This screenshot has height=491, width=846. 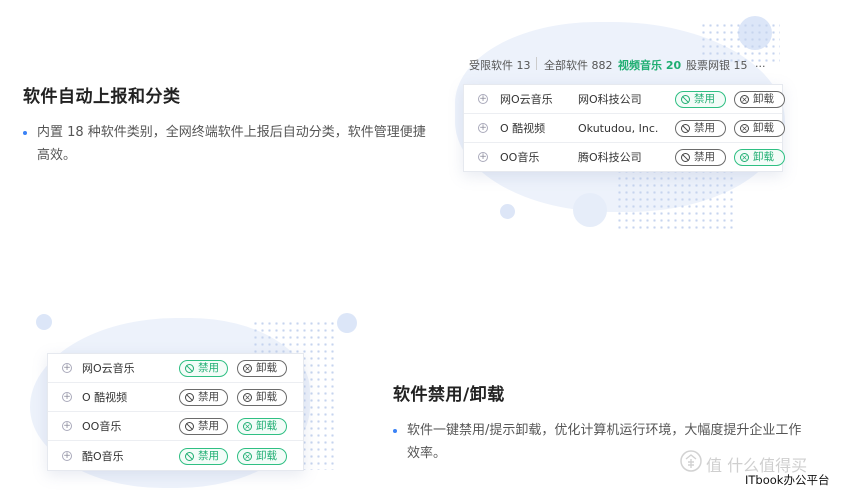 What do you see at coordinates (175, 456) in the screenshot?
I see `table-row: + 酷O音乐 禁用 × 卸载` at bounding box center [175, 456].